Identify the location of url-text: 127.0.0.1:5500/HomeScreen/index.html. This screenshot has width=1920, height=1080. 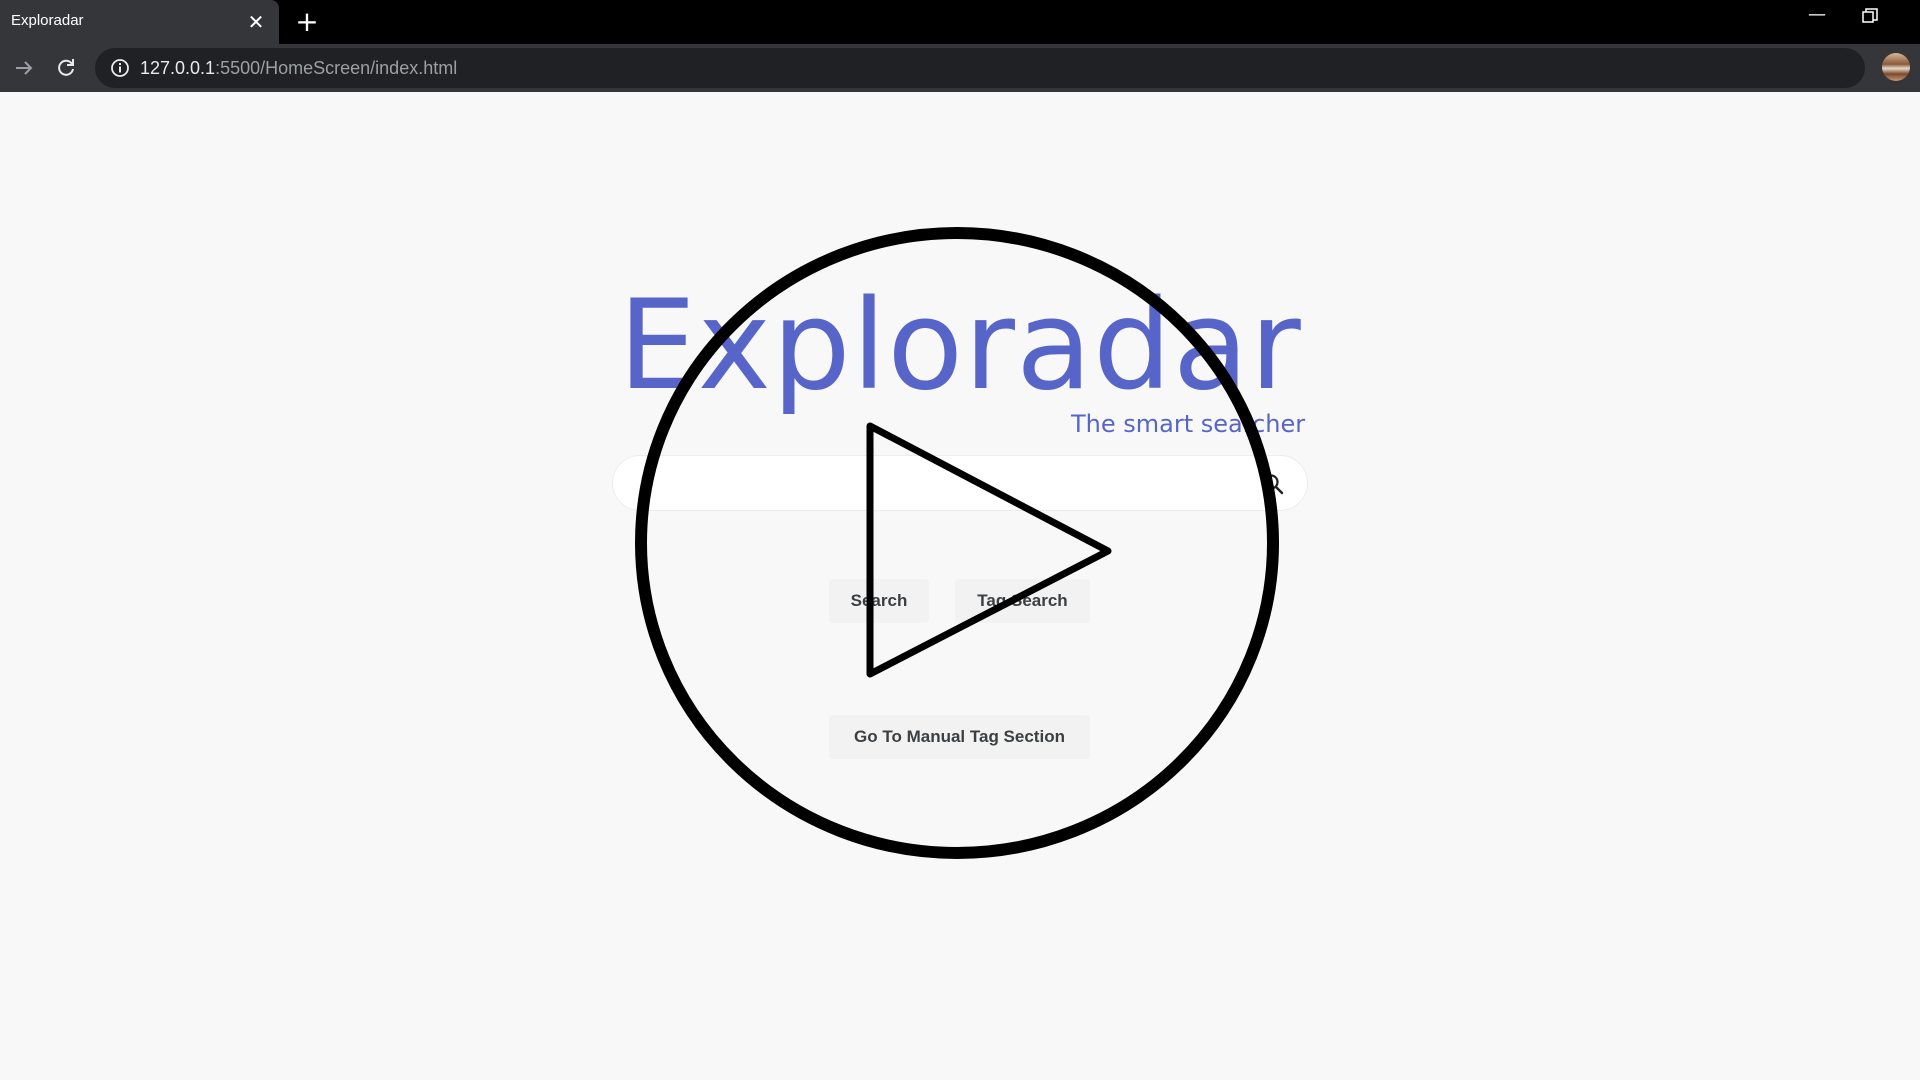
(298, 68).